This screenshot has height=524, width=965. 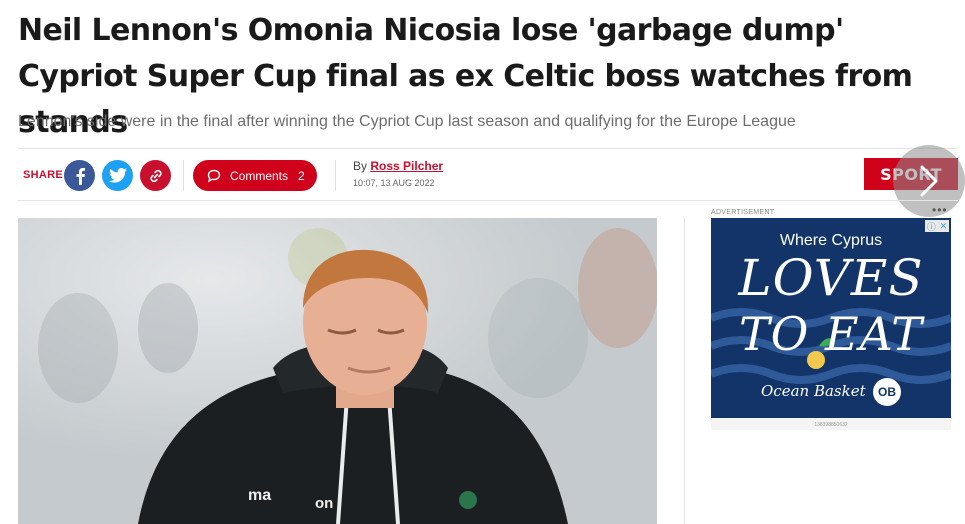 I want to click on advertisement-label: ADVERTISEMENT, so click(x=743, y=212).